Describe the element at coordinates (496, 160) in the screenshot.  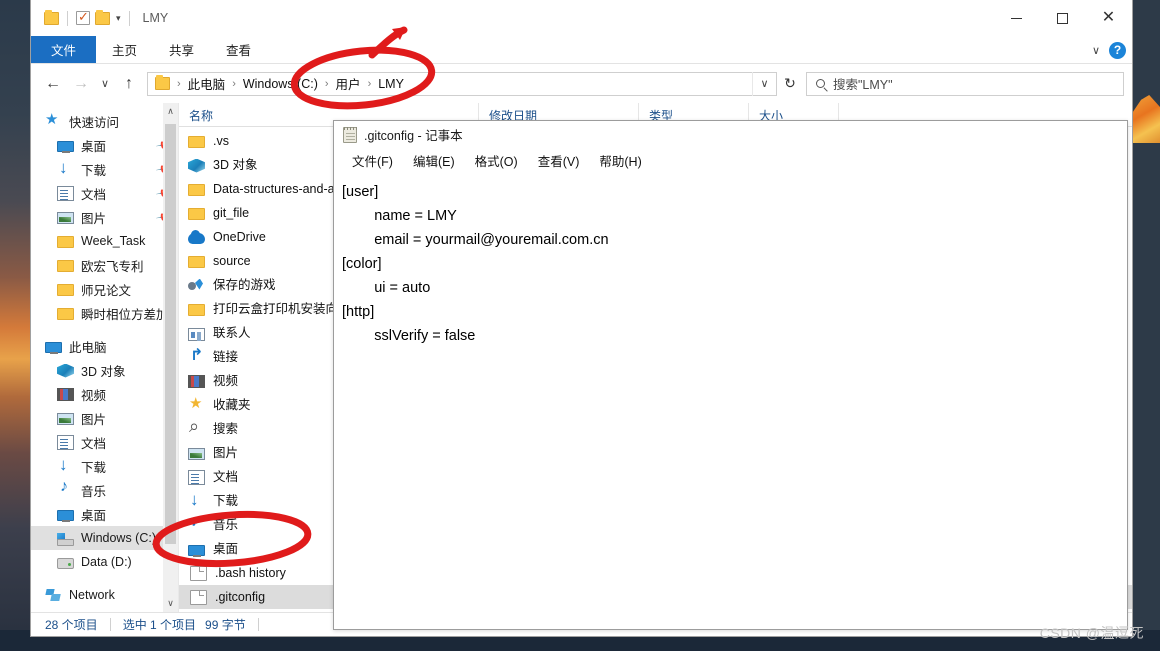
I see `menu-format: 格式(O)` at that location.